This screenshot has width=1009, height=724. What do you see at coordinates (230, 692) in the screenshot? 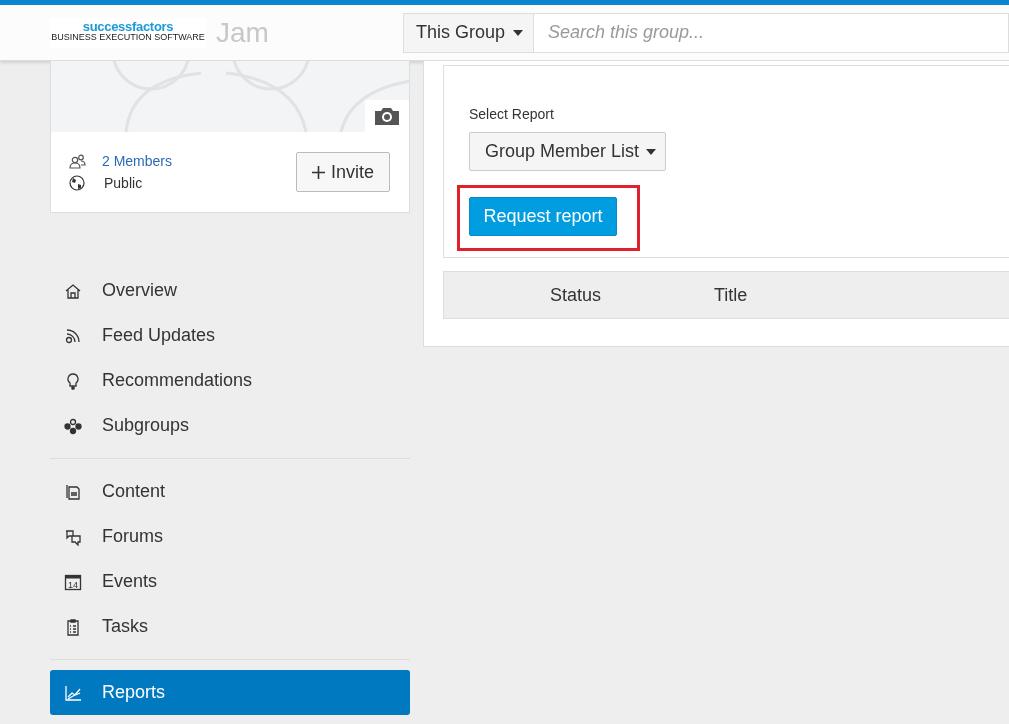
I see `sidebar-item: Reports` at bounding box center [230, 692].